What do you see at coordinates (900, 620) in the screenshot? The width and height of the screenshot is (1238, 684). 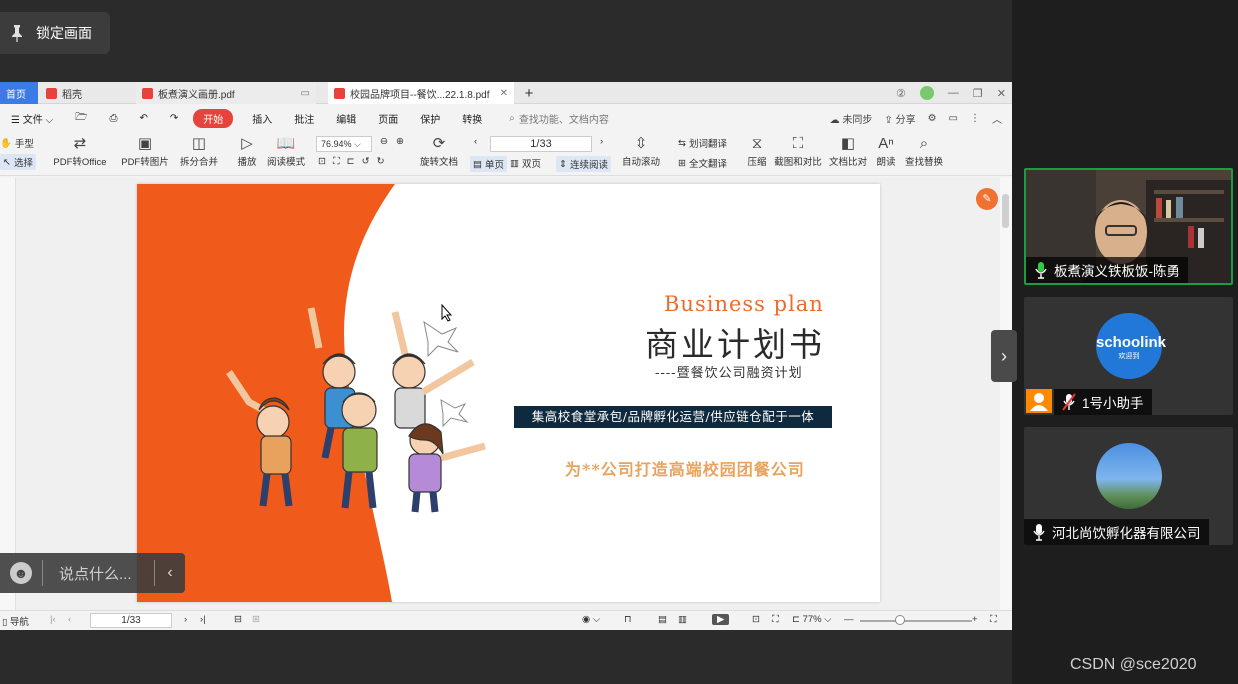 I see `zoom-slider-knob` at bounding box center [900, 620].